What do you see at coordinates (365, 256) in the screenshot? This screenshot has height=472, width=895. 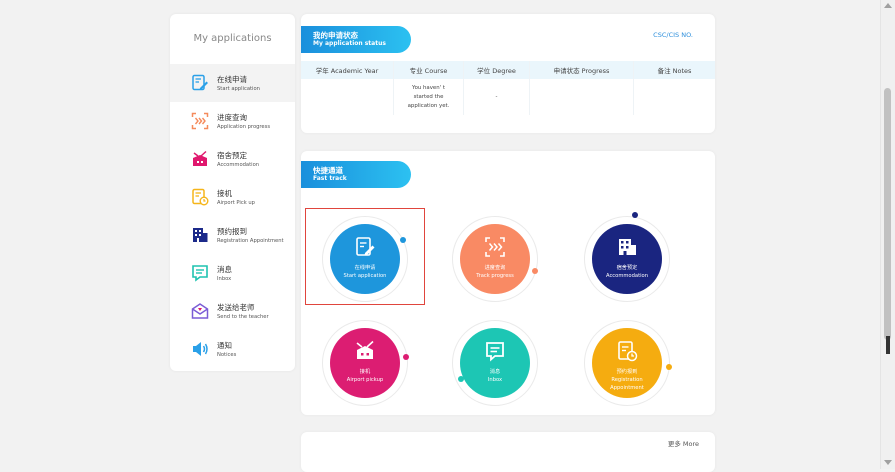 I see `selection-highlight` at bounding box center [365, 256].